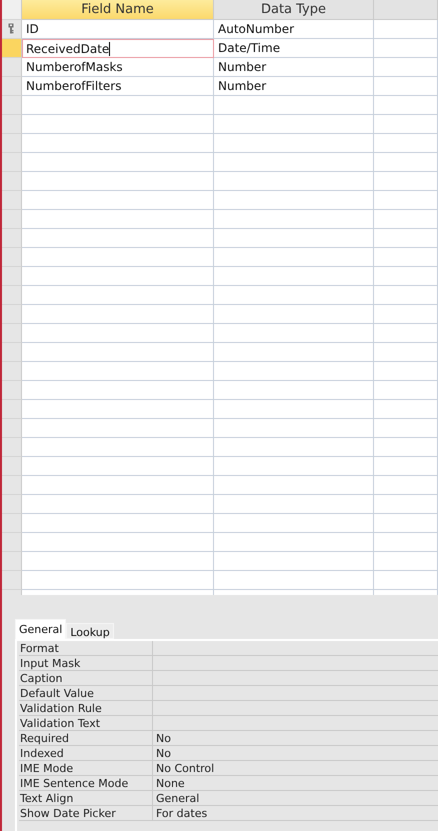 The height and width of the screenshot is (831, 438). I want to click on table-cell: AutoNumber, so click(294, 29).